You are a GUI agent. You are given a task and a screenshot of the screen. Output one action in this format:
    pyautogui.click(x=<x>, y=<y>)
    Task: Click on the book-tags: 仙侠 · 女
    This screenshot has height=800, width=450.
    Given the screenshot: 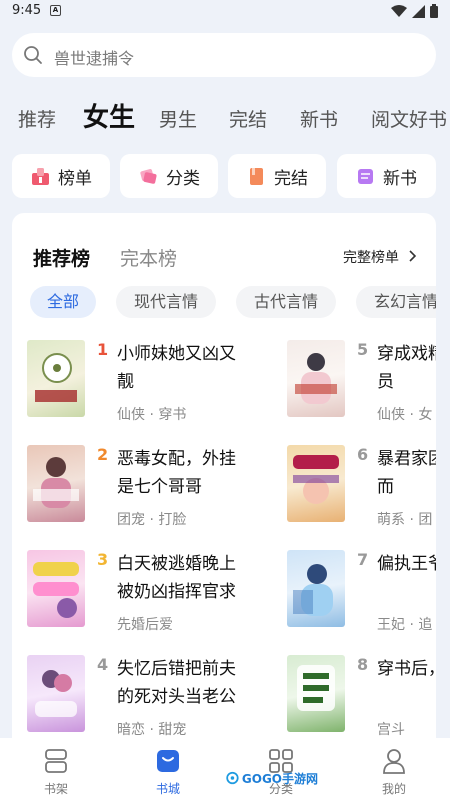 What is the action you would take?
    pyautogui.click(x=405, y=415)
    